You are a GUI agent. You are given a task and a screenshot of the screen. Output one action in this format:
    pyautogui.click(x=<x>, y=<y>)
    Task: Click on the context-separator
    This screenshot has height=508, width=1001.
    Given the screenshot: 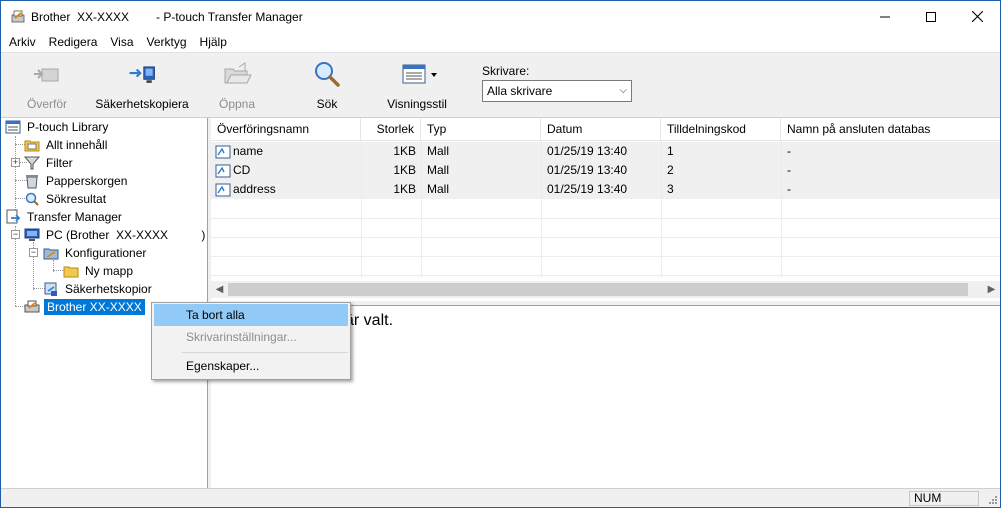 What is the action you would take?
    pyautogui.click(x=265, y=352)
    